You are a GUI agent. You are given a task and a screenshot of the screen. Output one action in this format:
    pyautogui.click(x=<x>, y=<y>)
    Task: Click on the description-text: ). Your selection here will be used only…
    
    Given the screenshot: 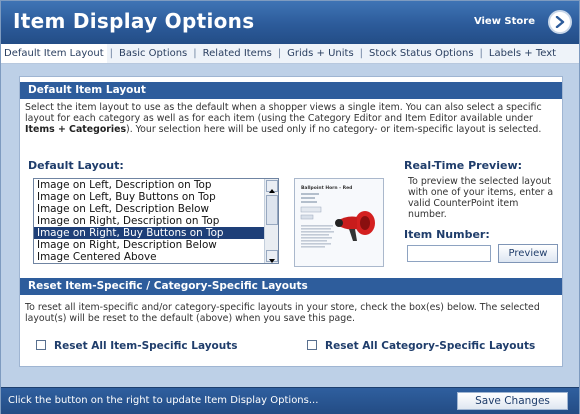 What is the action you would take?
    pyautogui.click(x=334, y=129)
    